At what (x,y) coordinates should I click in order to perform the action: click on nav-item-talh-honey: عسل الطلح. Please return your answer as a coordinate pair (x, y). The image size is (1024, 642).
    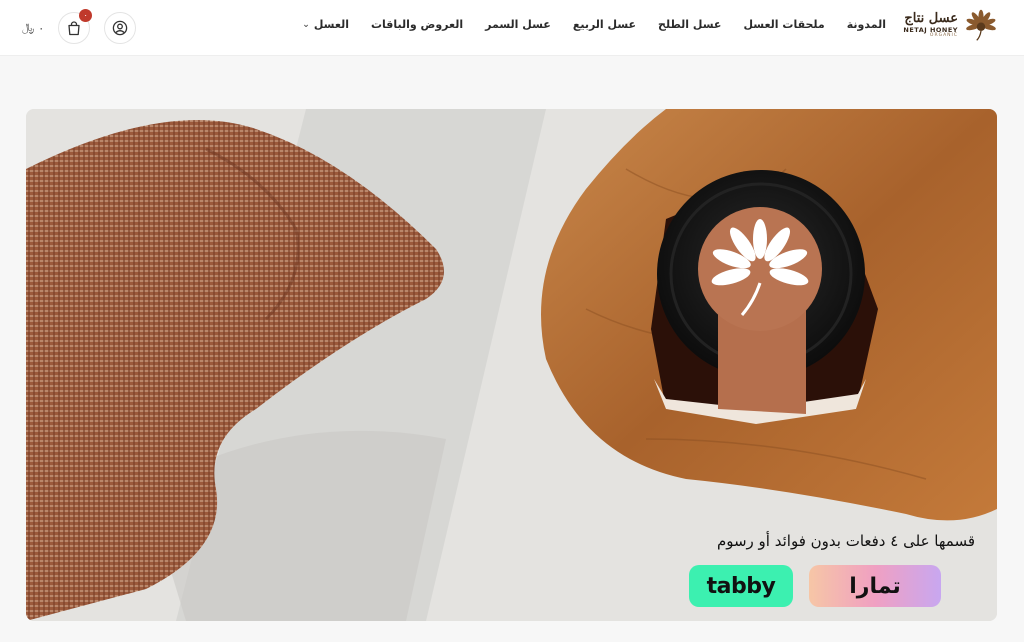
    Looking at the image, I should click on (689, 24).